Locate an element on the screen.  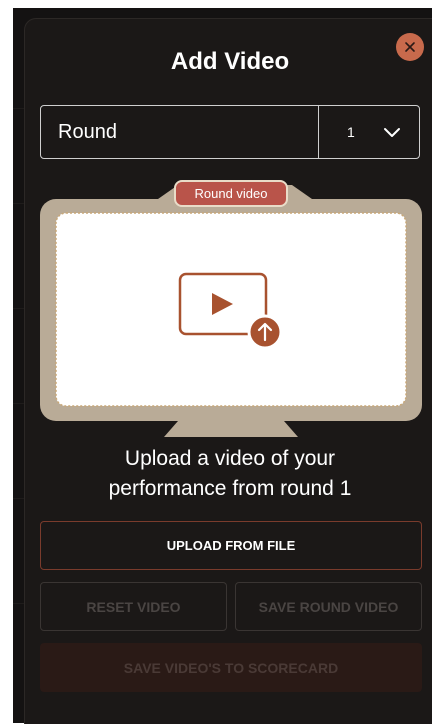
round-select-value: 1 is located at coordinates (351, 132).